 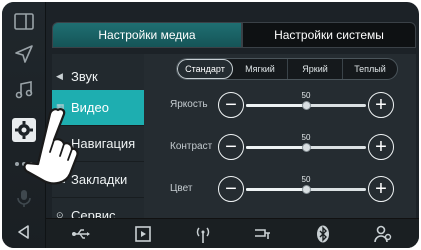 What do you see at coordinates (231, 105) in the screenshot?
I see `brightness-decrease-button: −` at bounding box center [231, 105].